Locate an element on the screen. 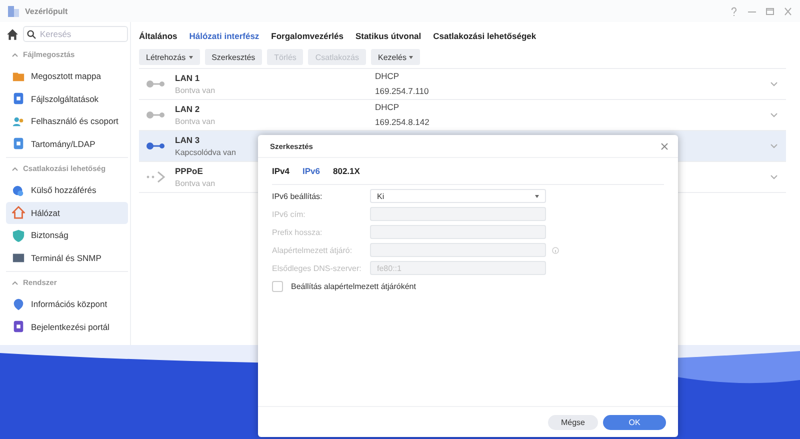 The image size is (800, 439). interface-name: LAN 1 is located at coordinates (187, 78).